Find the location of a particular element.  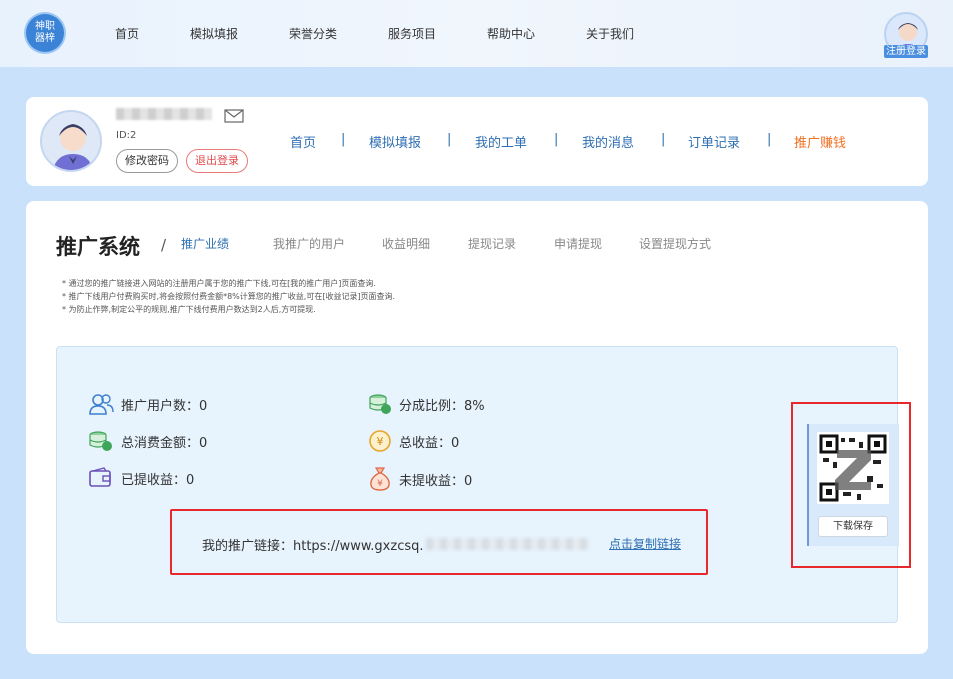

topnav-home: 首页 is located at coordinates (127, 33).